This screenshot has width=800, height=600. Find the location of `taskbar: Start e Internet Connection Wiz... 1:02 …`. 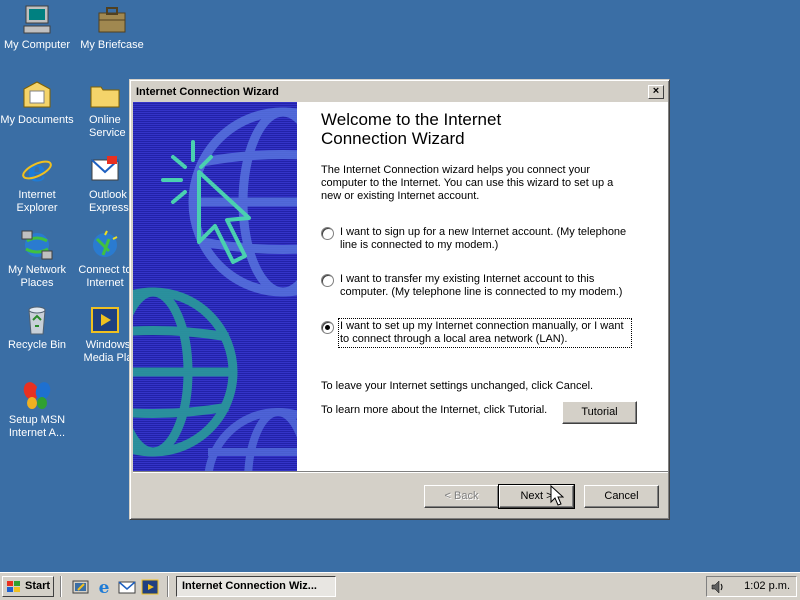

taskbar: Start e Internet Connection Wiz... 1:02 … is located at coordinates (400, 586).